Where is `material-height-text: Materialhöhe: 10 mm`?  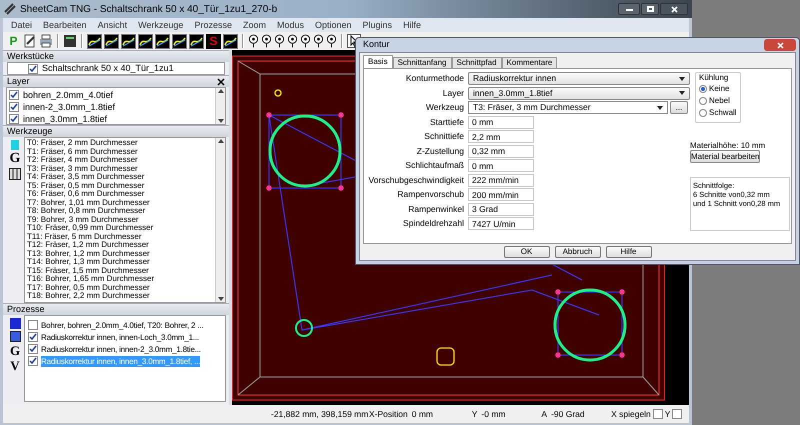 material-height-text: Materialhöhe: 10 mm is located at coordinates (728, 145).